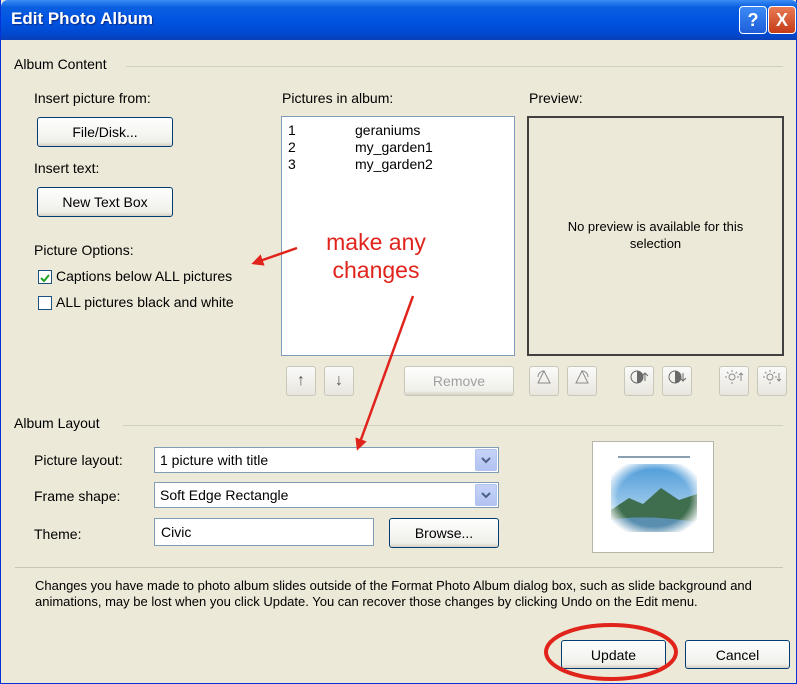 This screenshot has width=797, height=684. What do you see at coordinates (274, 256) in the screenshot?
I see `arrow-to-picture-options` at bounding box center [274, 256].